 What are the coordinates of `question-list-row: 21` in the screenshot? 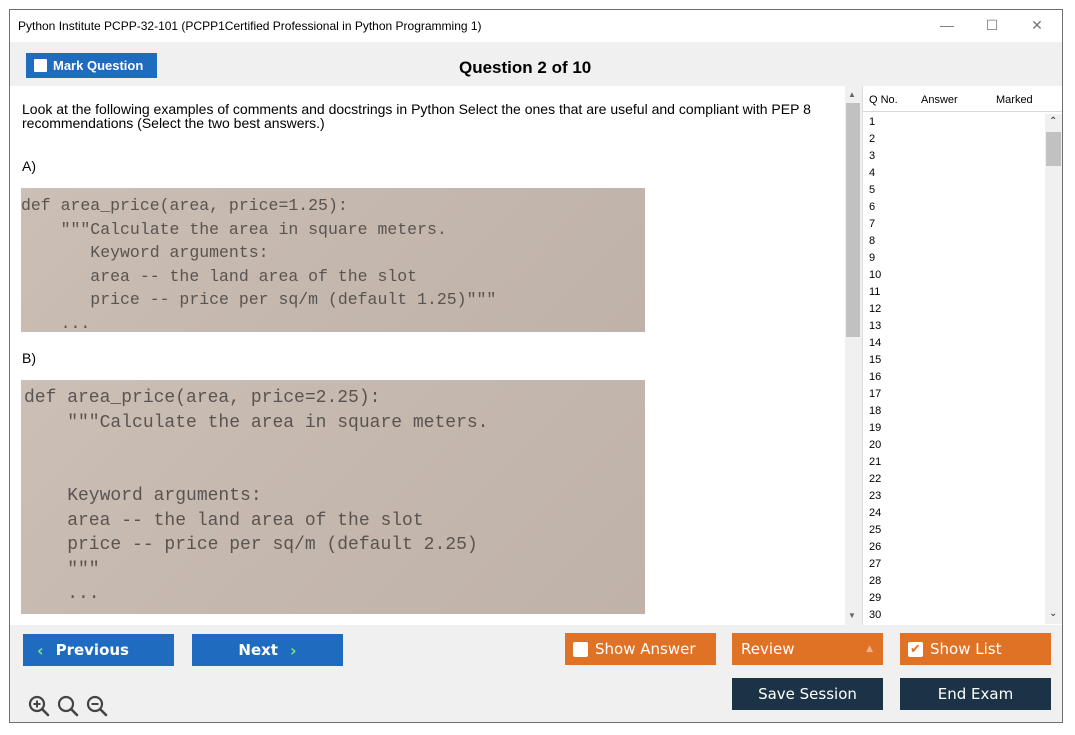 It's located at (954, 462).